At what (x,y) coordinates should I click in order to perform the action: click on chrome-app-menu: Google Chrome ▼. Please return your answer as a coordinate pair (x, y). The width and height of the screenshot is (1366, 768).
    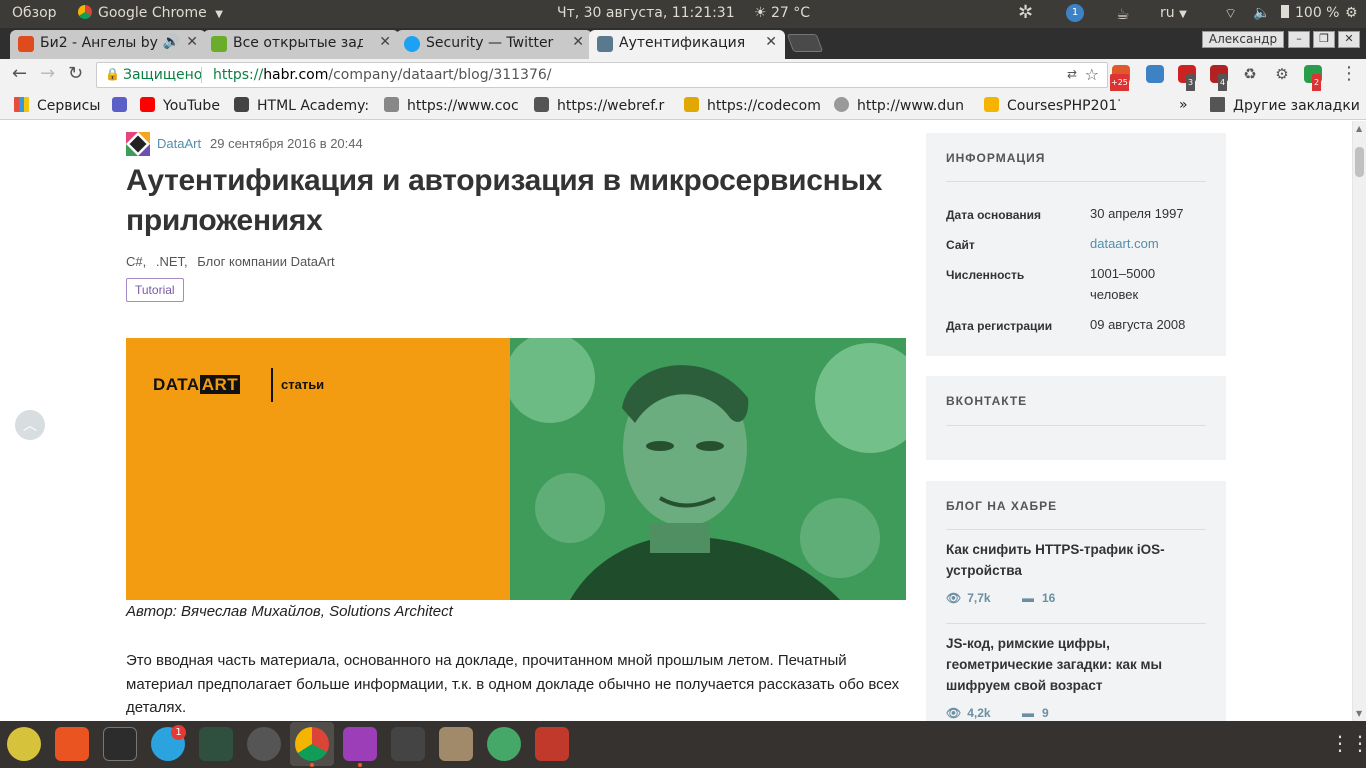
    Looking at the image, I should click on (150, 13).